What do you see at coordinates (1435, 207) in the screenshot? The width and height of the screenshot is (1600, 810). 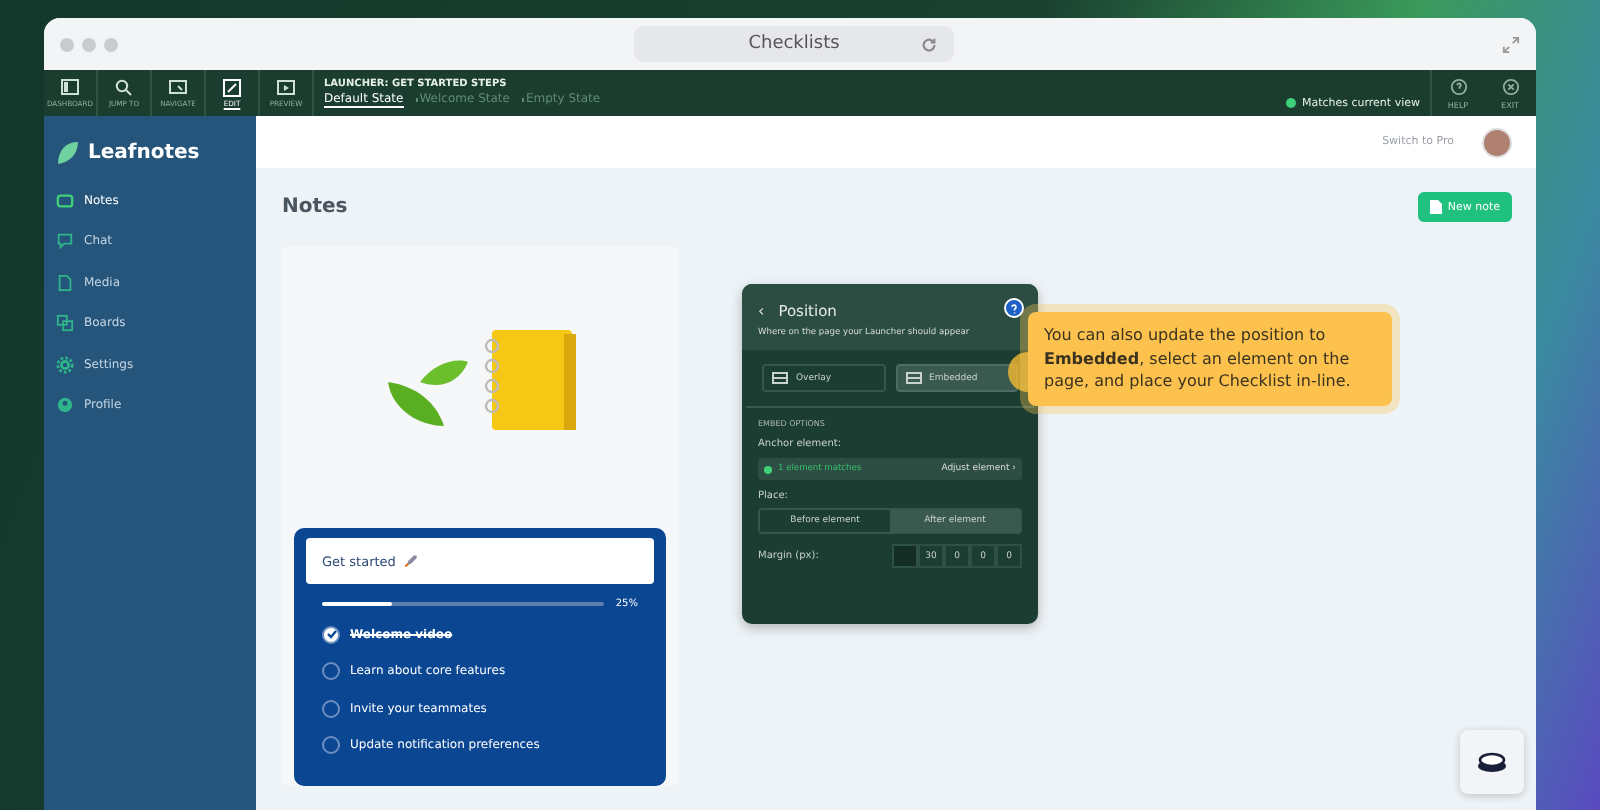 I see `document-icon` at bounding box center [1435, 207].